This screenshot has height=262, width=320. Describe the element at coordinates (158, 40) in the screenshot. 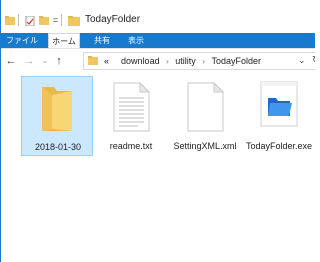

I see `ribbon-tabs: ファイル ホーム 共有 表示` at that location.